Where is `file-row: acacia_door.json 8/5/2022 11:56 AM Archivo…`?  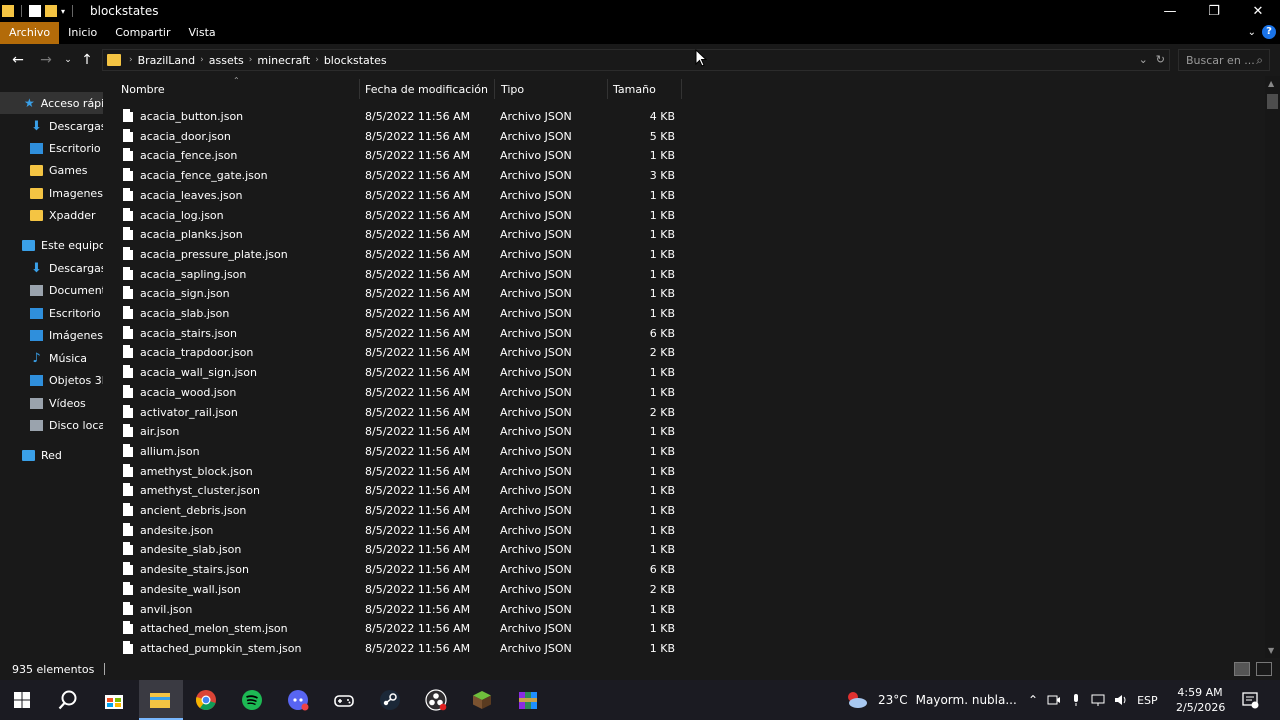 file-row: acacia_door.json 8/5/2022 11:56 AM Archivo… is located at coordinates (393, 136).